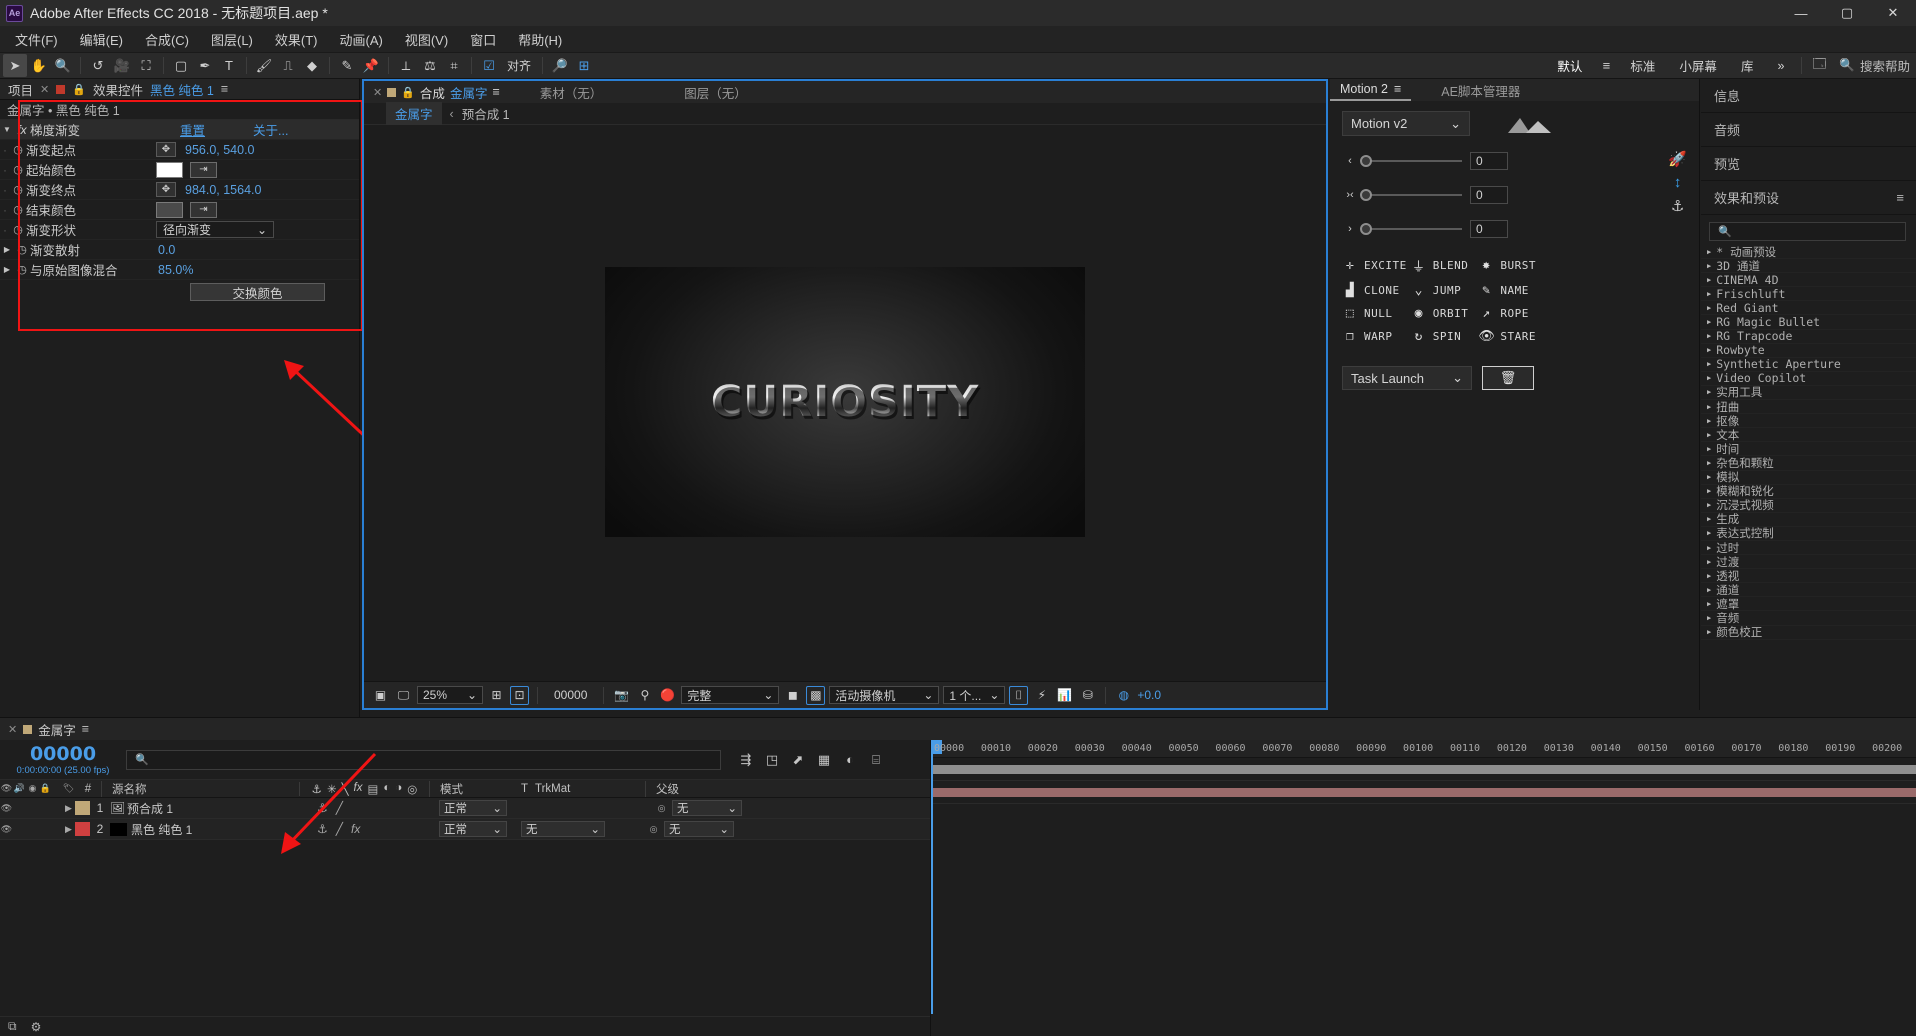 The image size is (1916, 1036). I want to click on tab-layer: 图层（无）, so click(715, 92).